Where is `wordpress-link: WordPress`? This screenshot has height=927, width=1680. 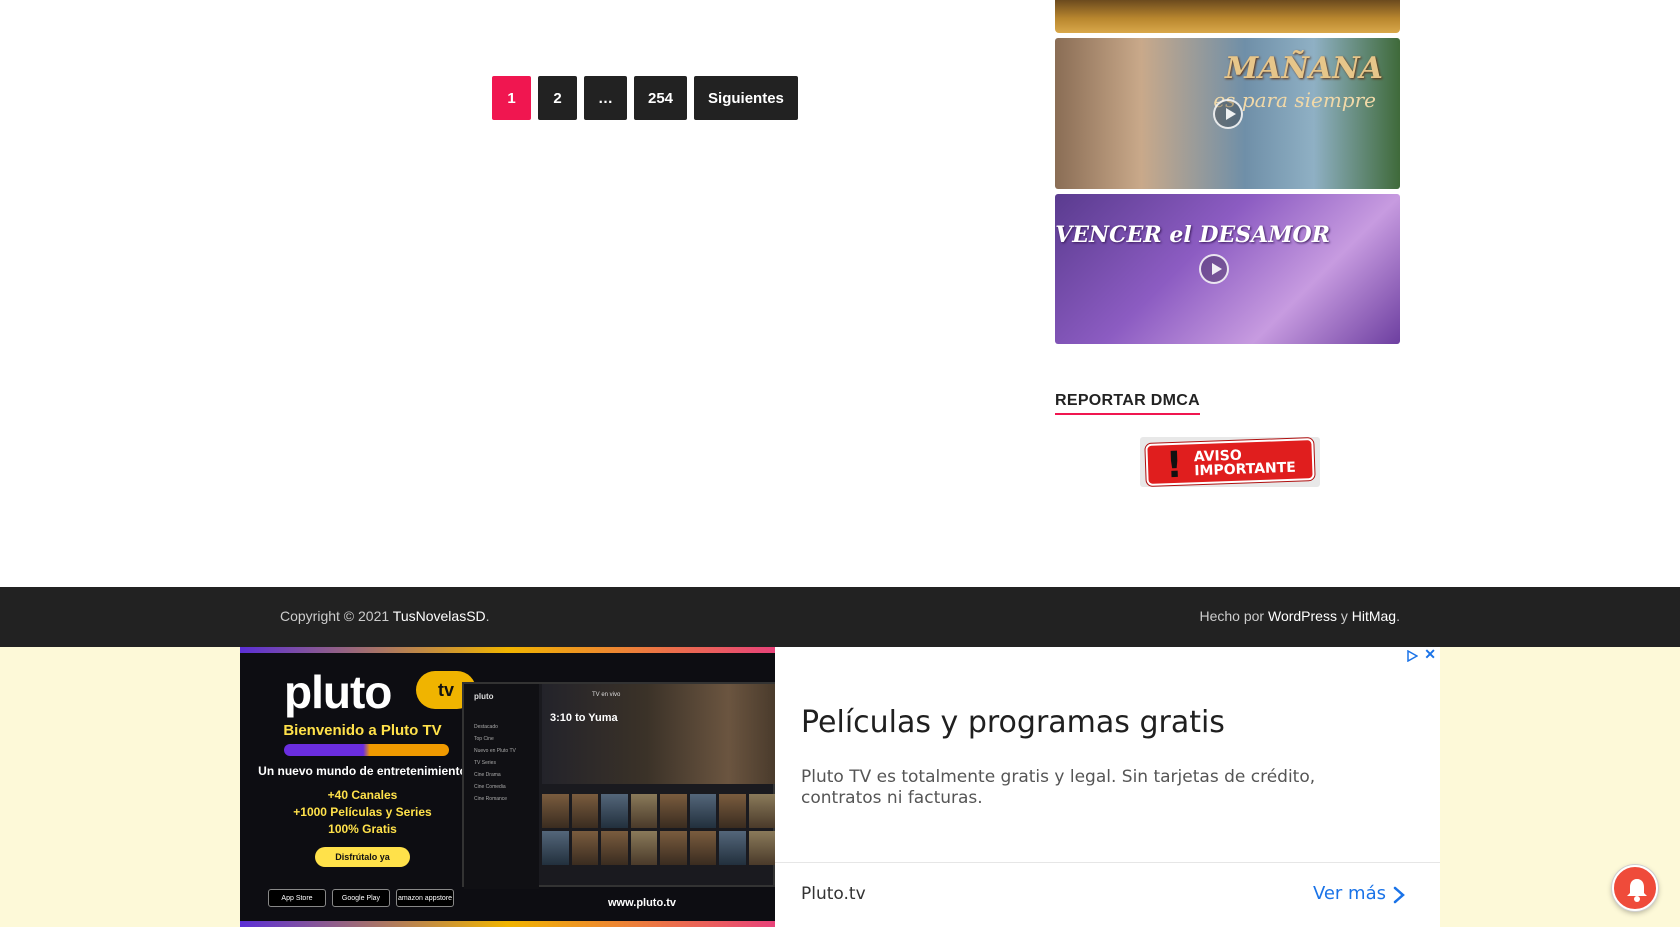 wordpress-link: WordPress is located at coordinates (1302, 616).